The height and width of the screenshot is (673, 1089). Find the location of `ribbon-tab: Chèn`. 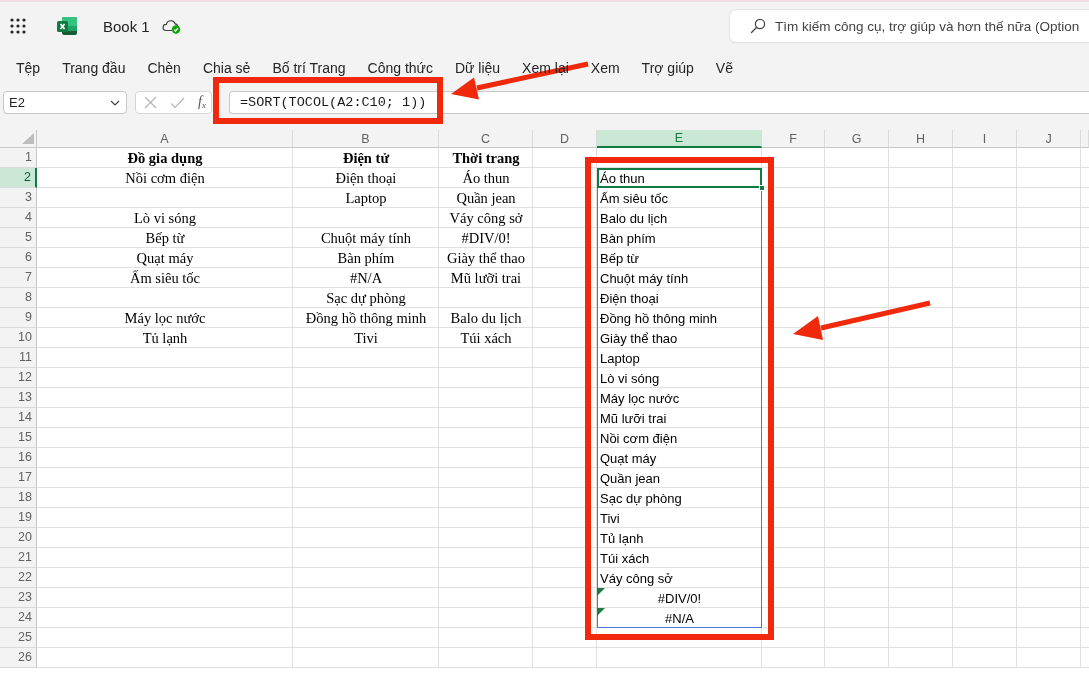

ribbon-tab: Chèn is located at coordinates (164, 68).